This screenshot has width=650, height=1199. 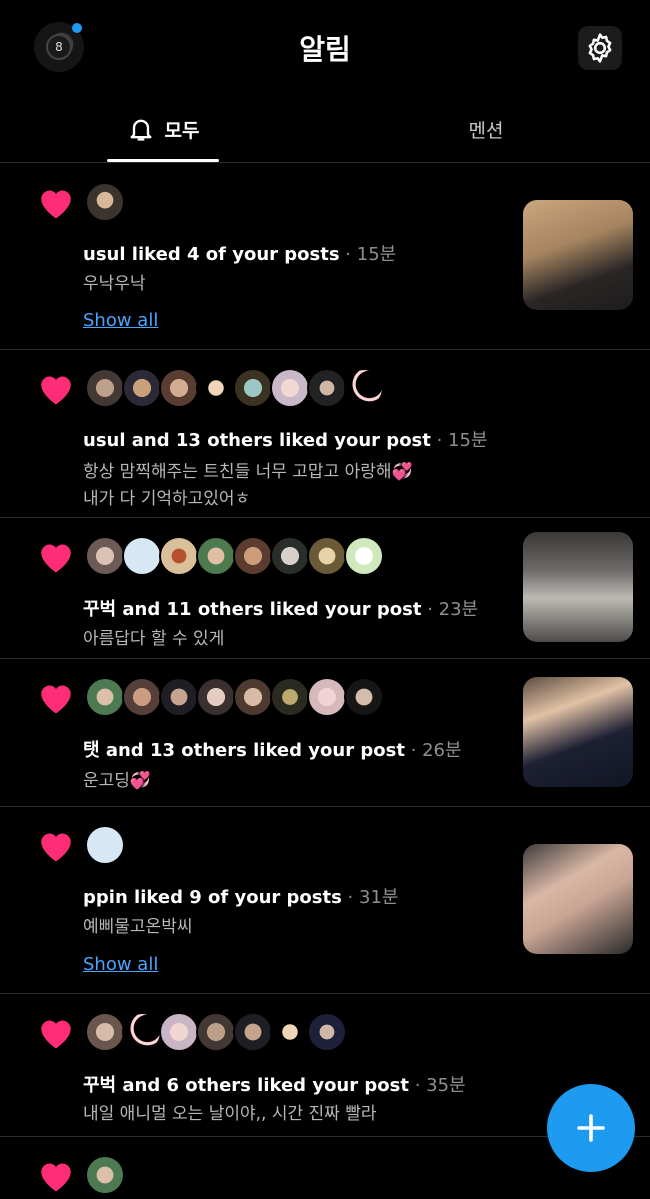 I want to click on tab-mentions-label: 멘션, so click(x=486, y=130).